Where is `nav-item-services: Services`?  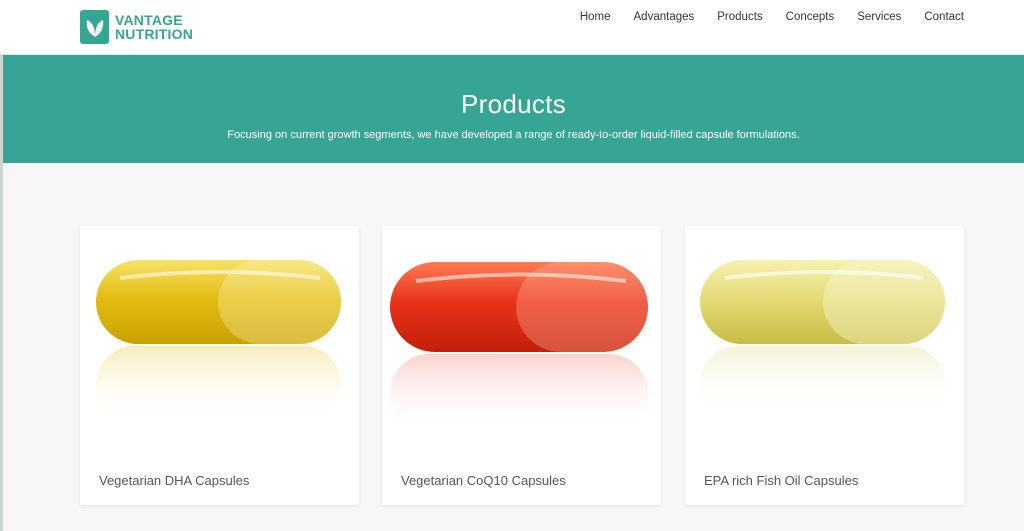
nav-item-services: Services is located at coordinates (879, 17).